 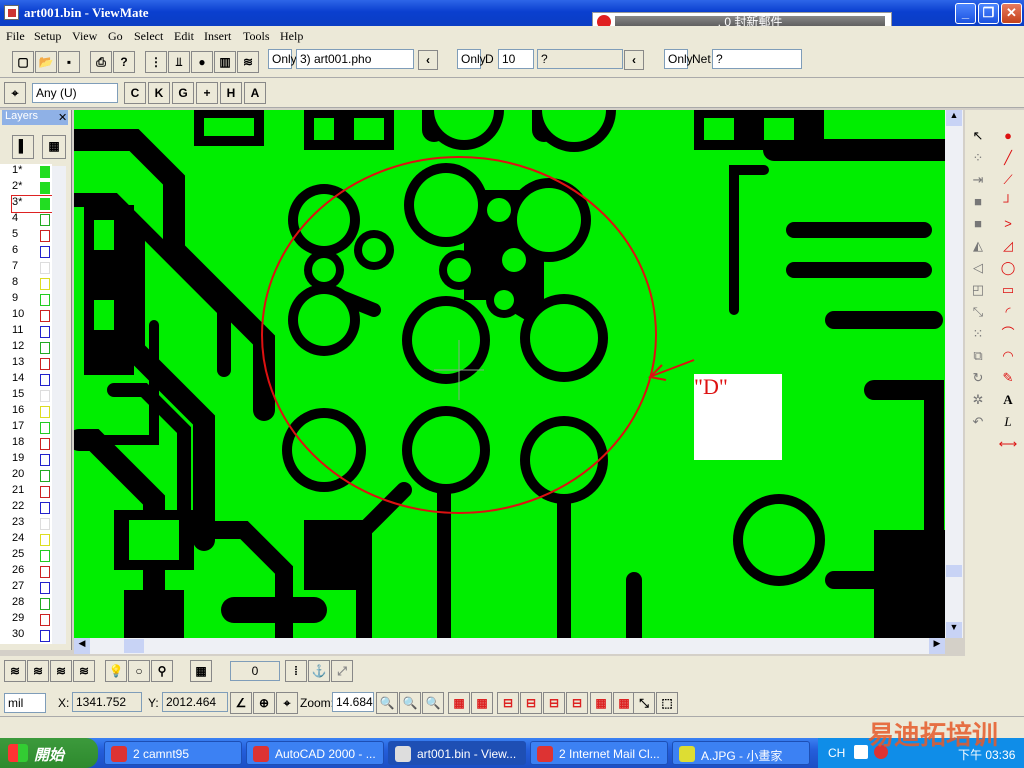 I want to click on measure-icon: ⤡, so click(x=644, y=703).